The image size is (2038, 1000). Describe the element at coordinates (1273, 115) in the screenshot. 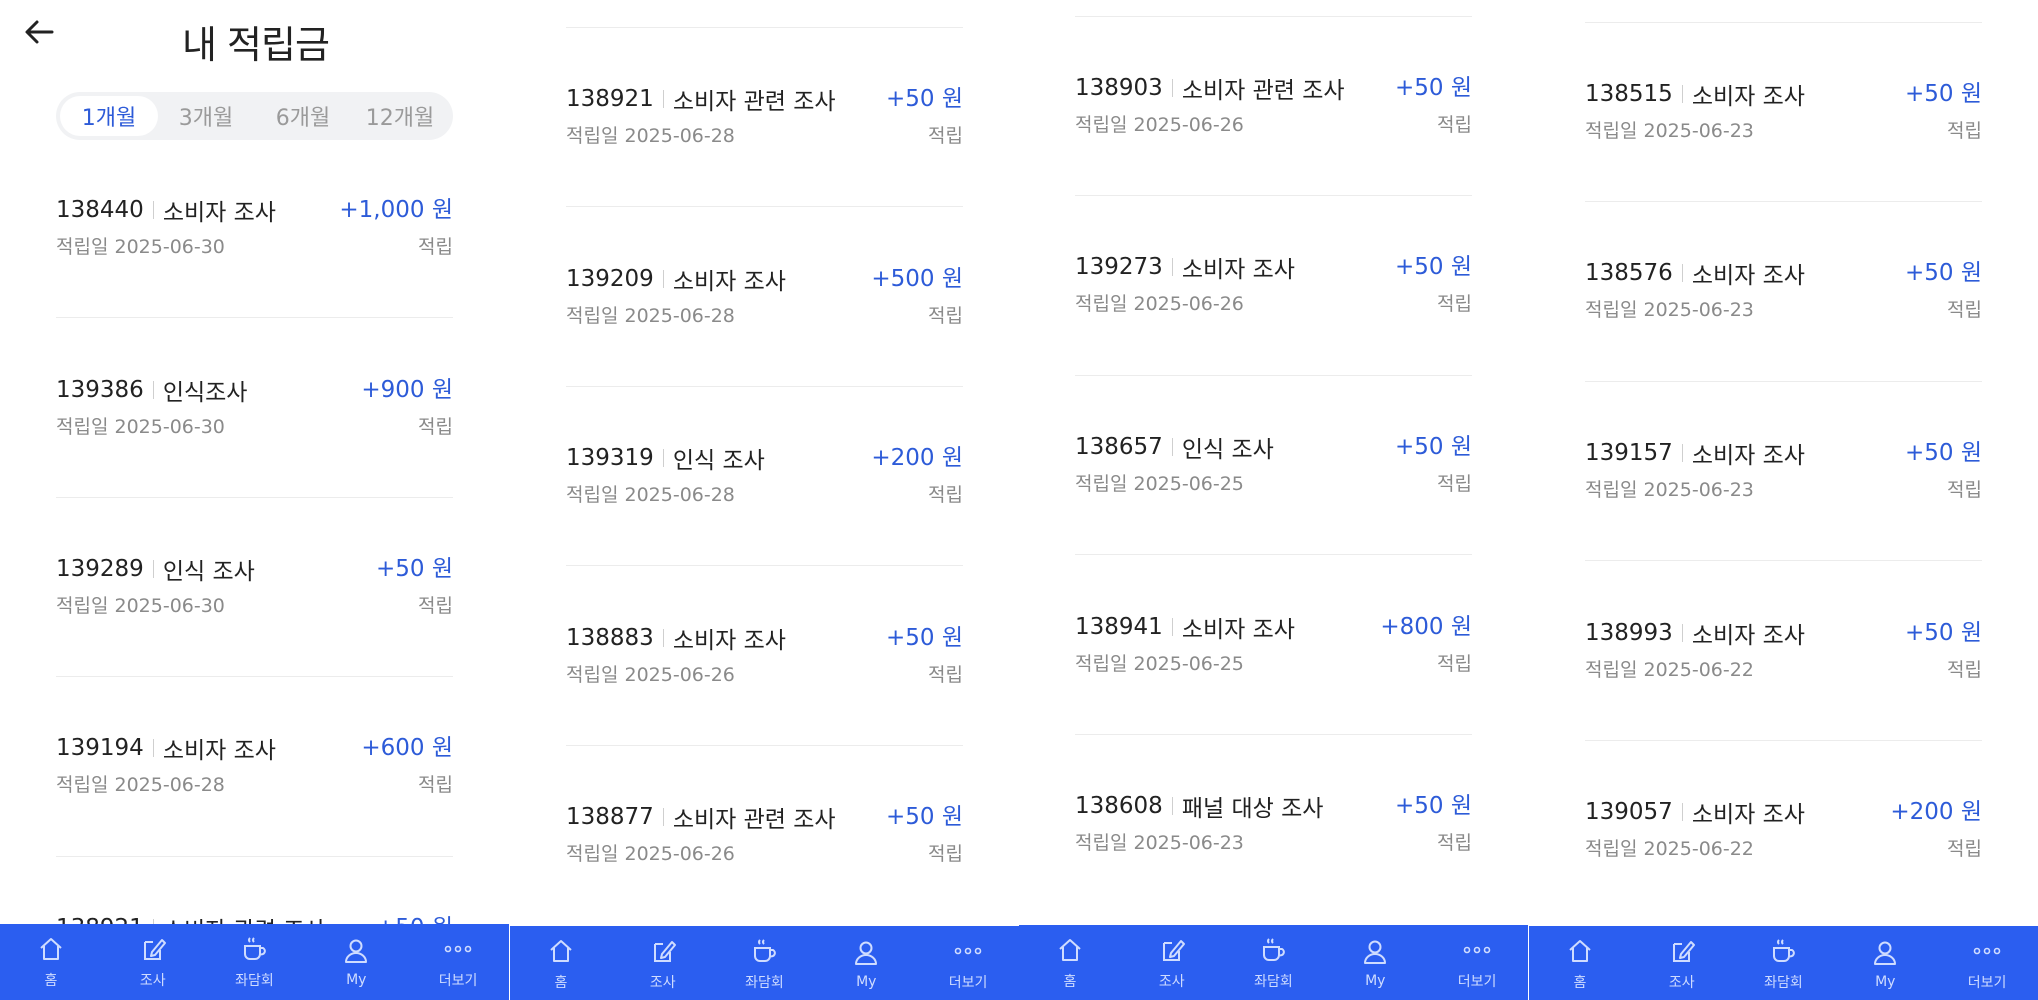

I see `list-item: 138903 소비자 관련 조사 +50 원 적립일 2025-06-26 적립` at that location.